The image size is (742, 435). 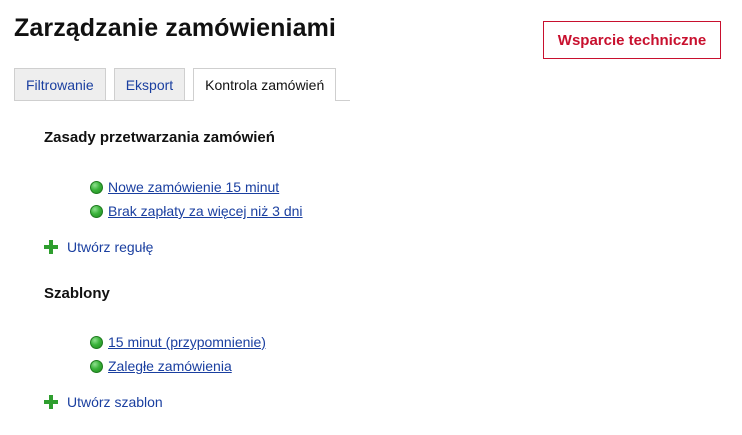 What do you see at coordinates (60, 84) in the screenshot?
I see `tab-filtering: Filtrowanie` at bounding box center [60, 84].